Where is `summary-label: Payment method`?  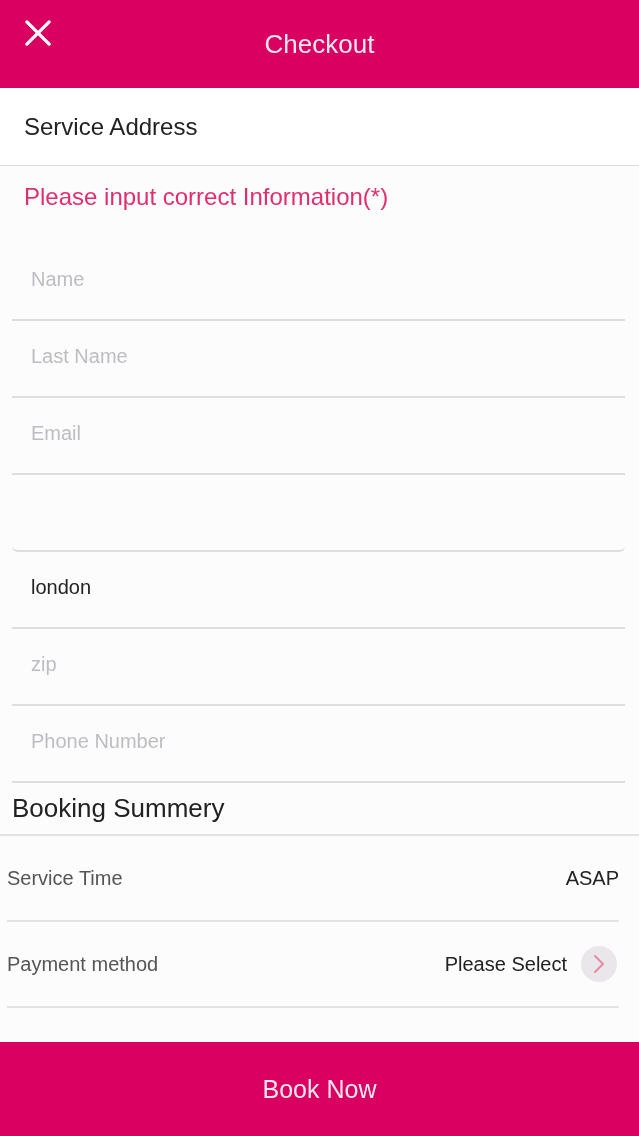 summary-label: Payment method is located at coordinates (83, 964).